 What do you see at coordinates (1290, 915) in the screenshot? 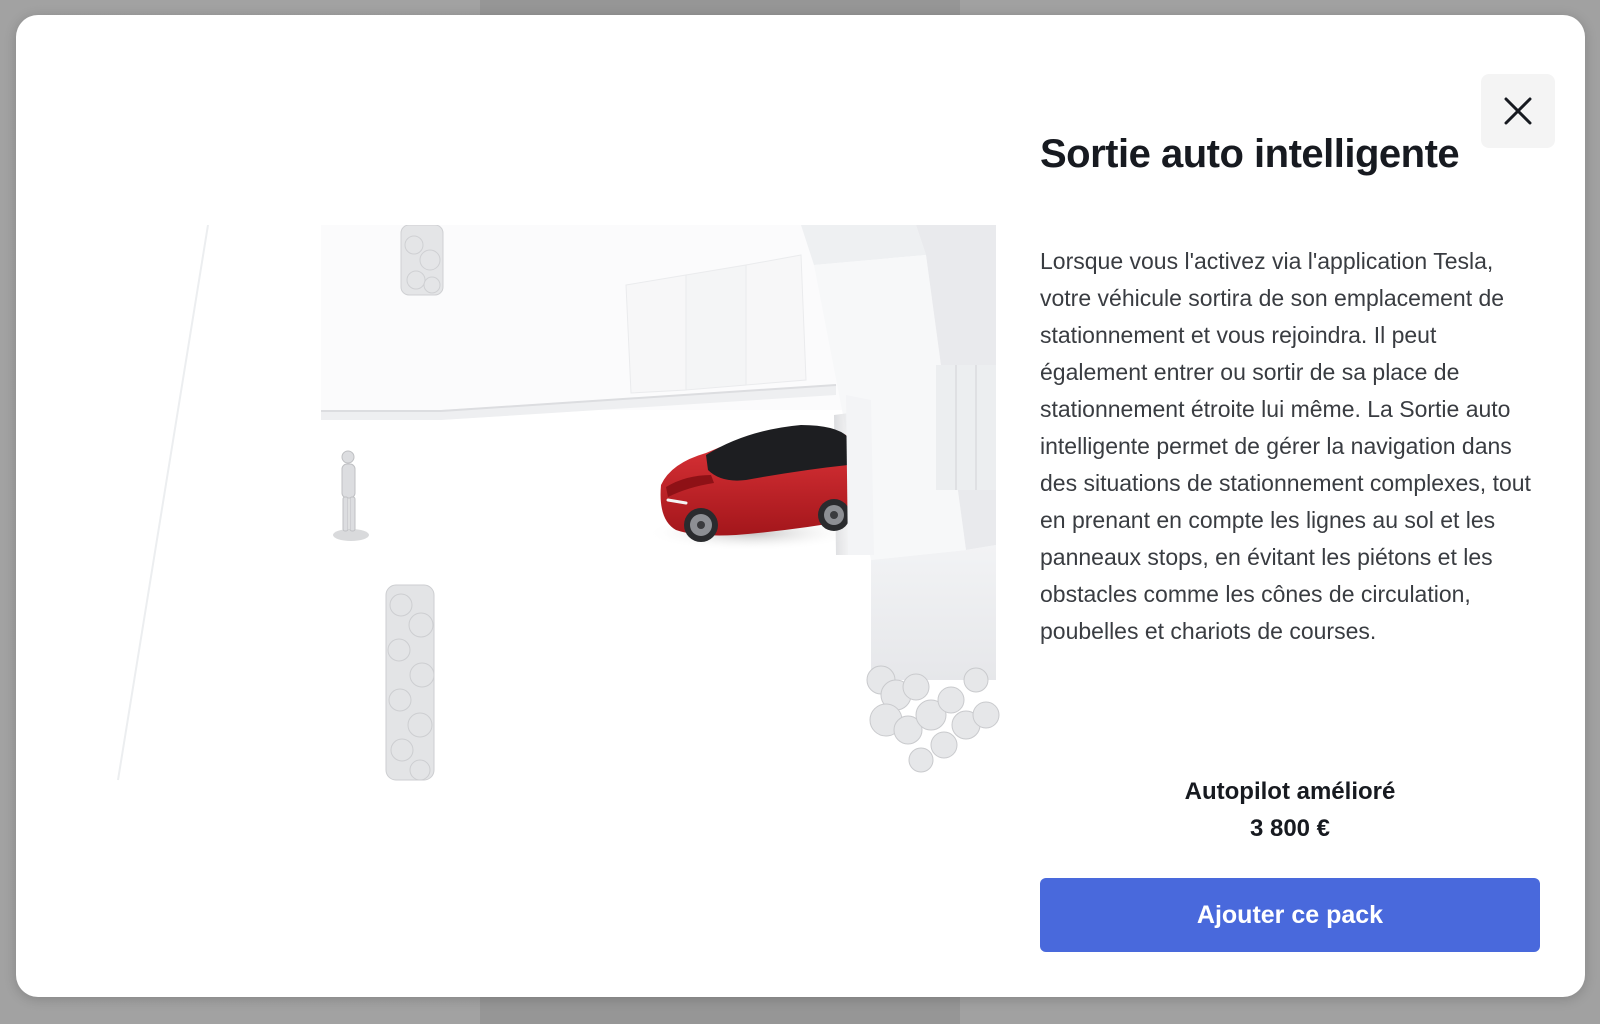
I see `add-package-button: Ajouter ce pack` at bounding box center [1290, 915].